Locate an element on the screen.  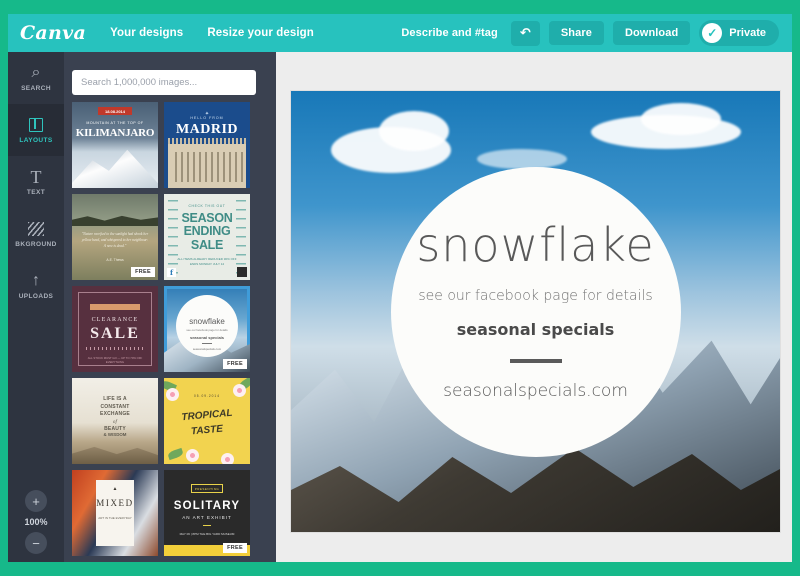
share-button: Share is located at coordinates (576, 33).